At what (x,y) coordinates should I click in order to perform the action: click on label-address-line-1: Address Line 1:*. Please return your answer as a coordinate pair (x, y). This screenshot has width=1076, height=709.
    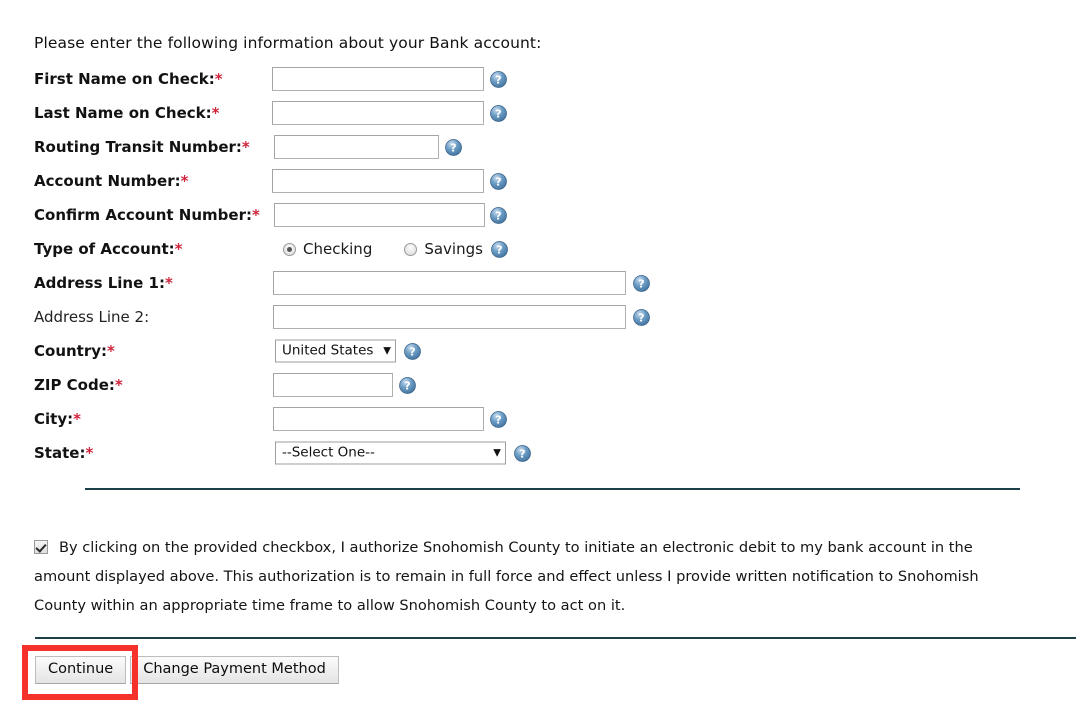
    Looking at the image, I should click on (103, 283).